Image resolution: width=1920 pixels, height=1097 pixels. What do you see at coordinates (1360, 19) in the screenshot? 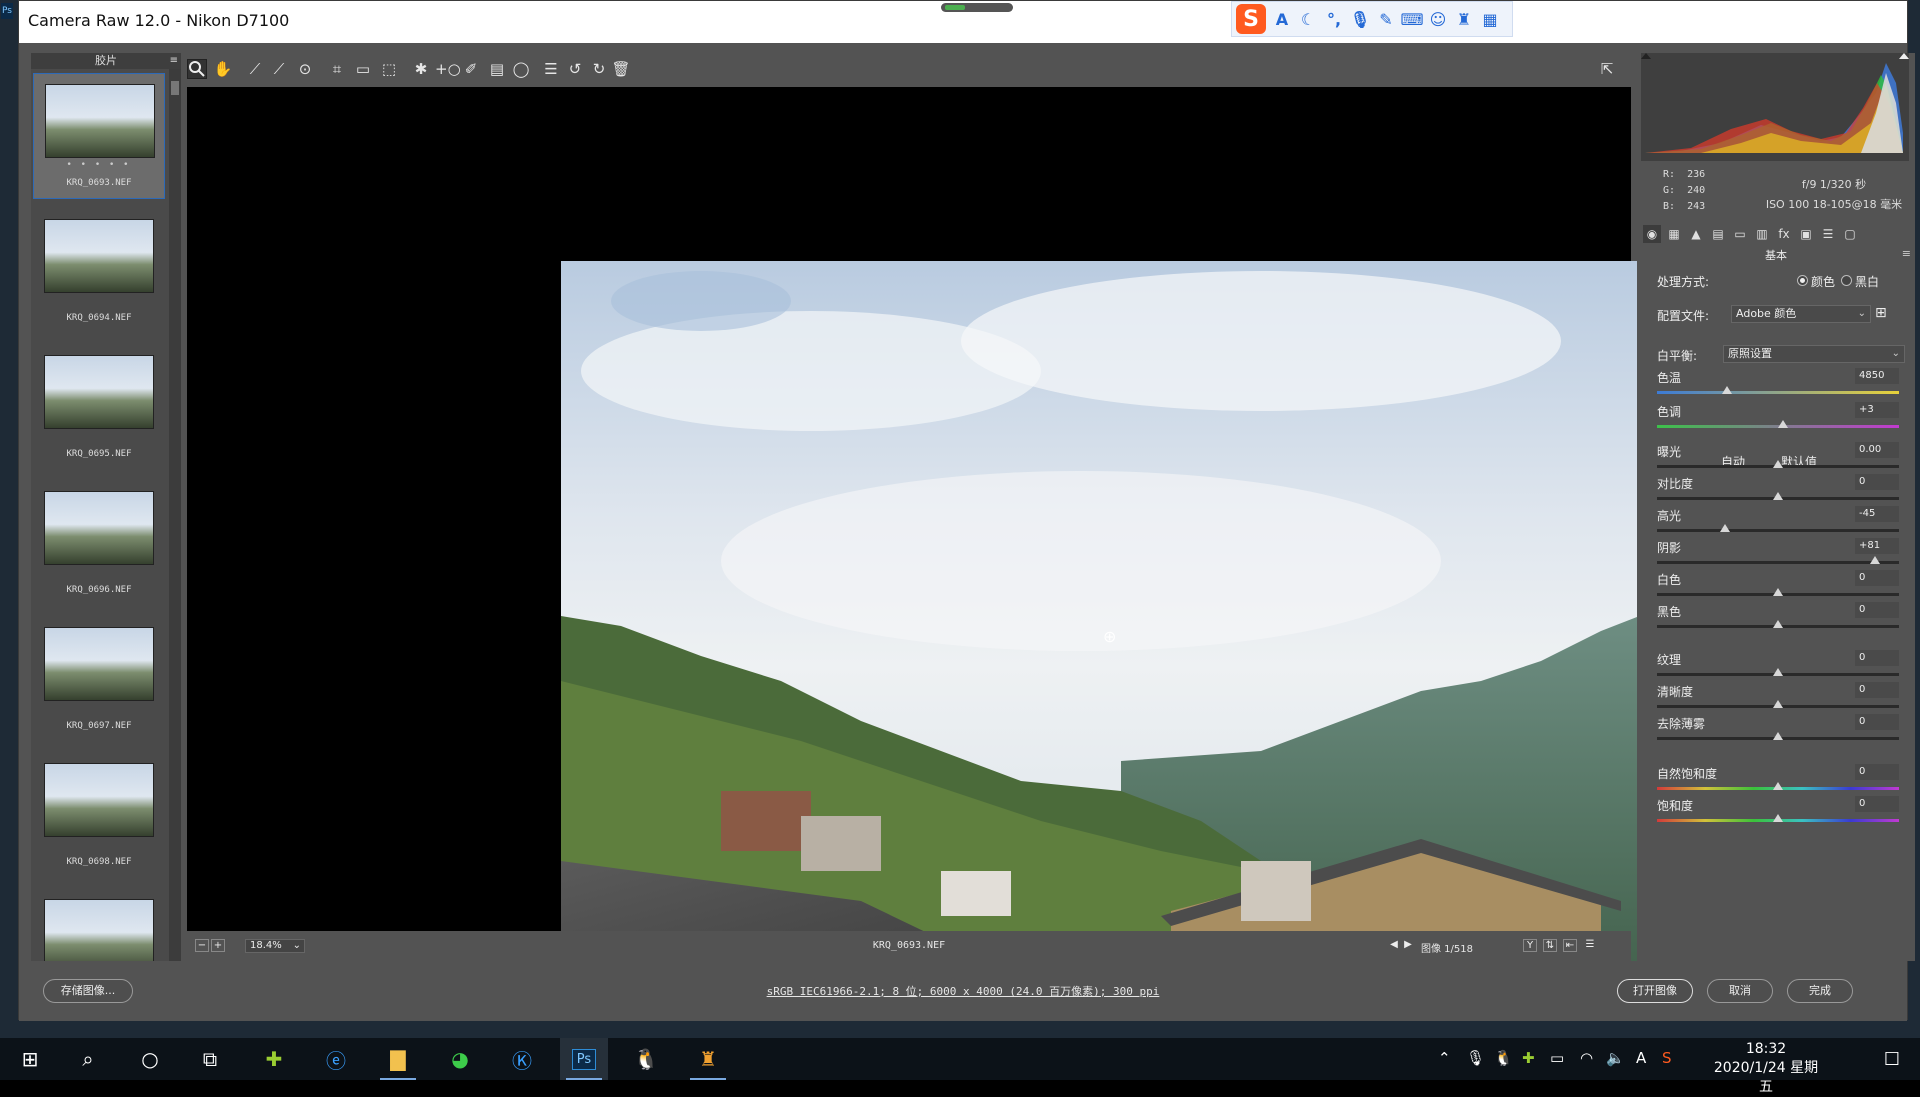
I see `microphone-icon: 🎙` at bounding box center [1360, 19].